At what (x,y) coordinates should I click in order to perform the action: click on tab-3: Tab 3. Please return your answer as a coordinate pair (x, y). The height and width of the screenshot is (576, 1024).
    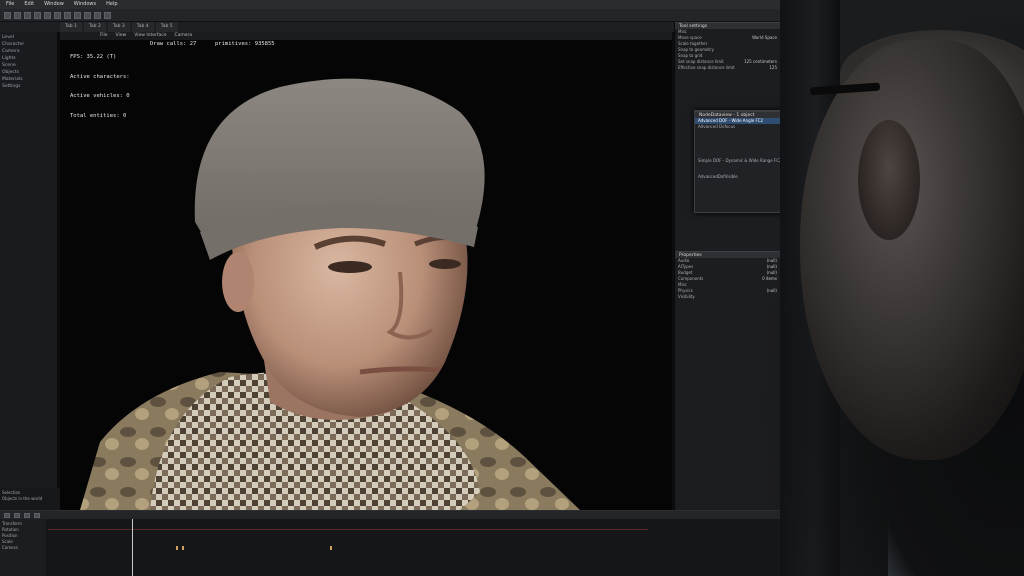
    Looking at the image, I should click on (118, 27).